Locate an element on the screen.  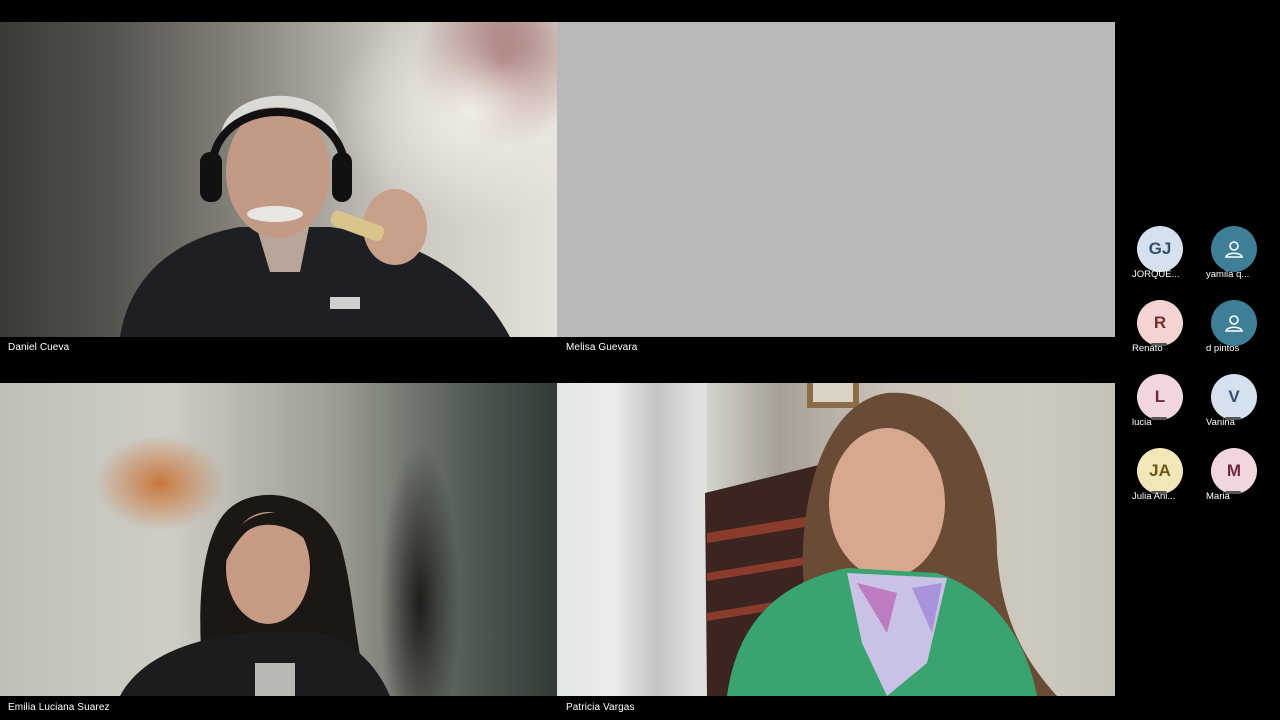
participant-name: Renato is located at coordinates (1147, 348).